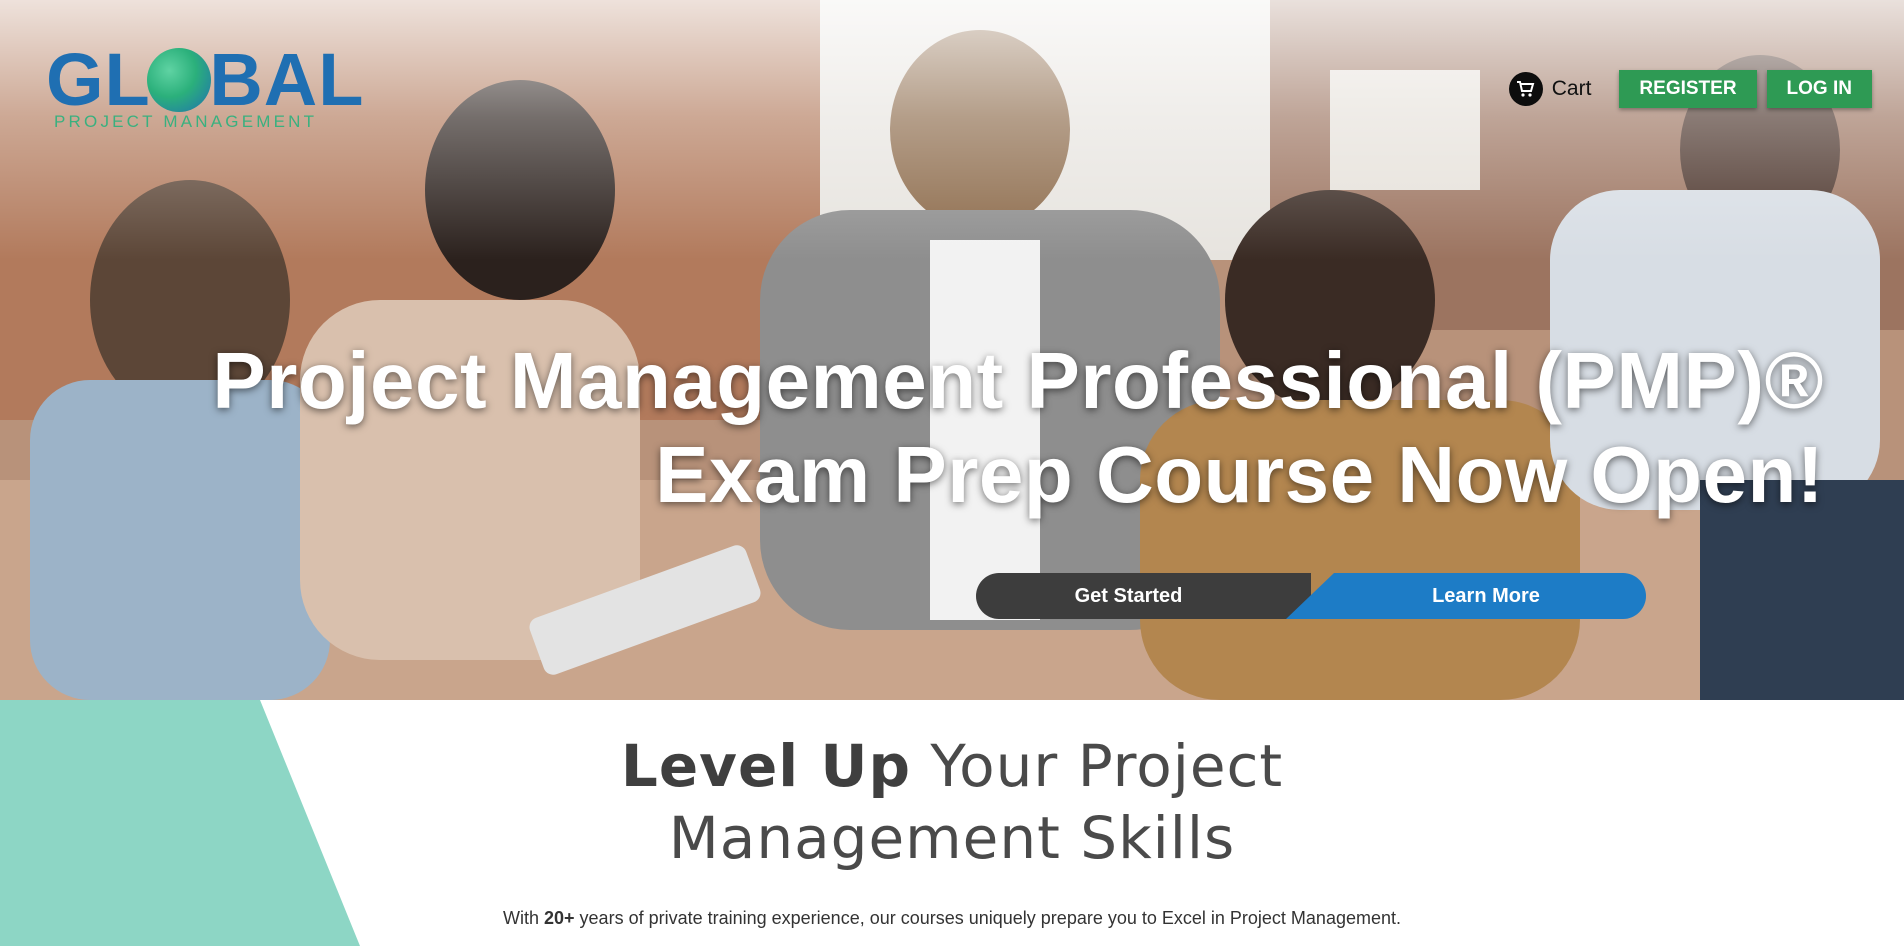  What do you see at coordinates (1550, 89) in the screenshot?
I see `cart-link: Cart` at bounding box center [1550, 89].